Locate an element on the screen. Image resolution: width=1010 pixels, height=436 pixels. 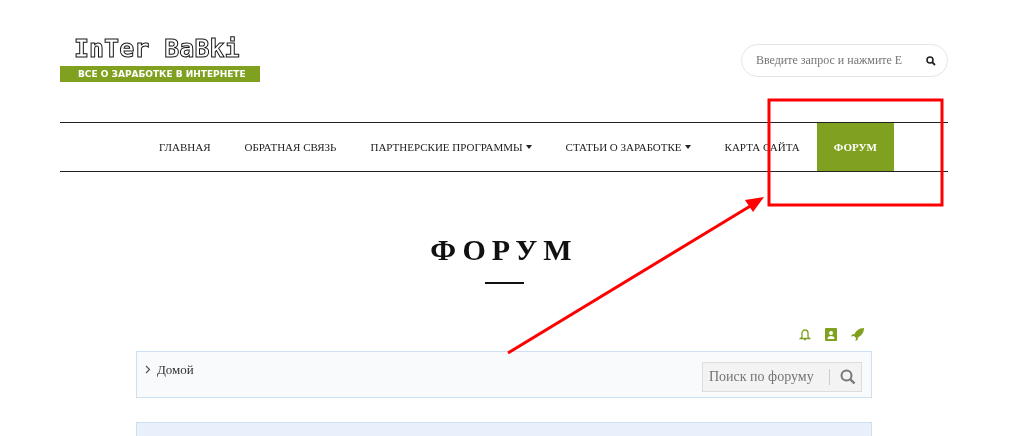
search-icon is located at coordinates (931, 61).